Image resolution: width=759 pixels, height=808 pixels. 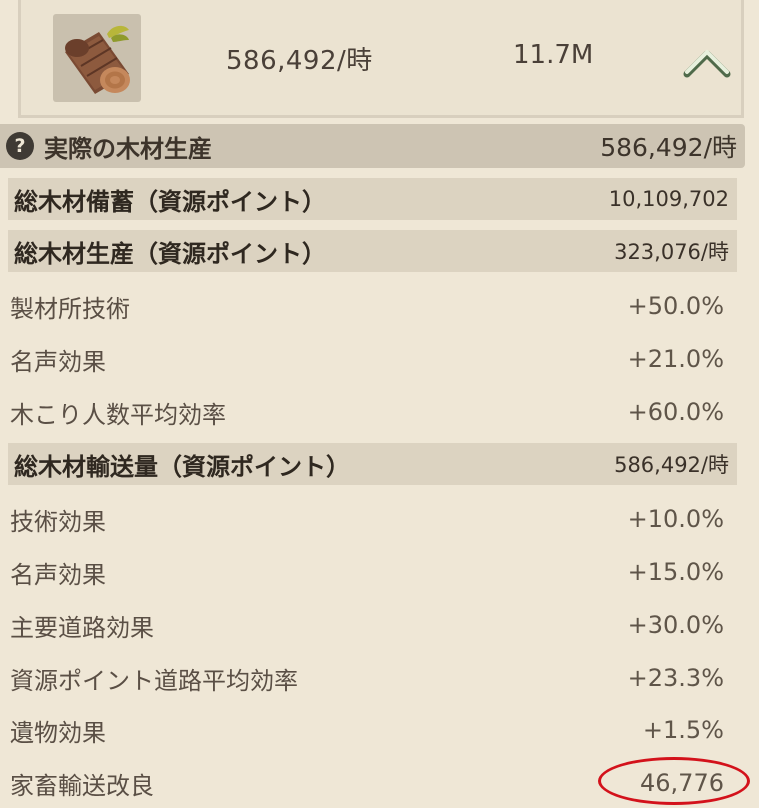 I want to click on row-label: 木こり人数平均効率, so click(x=118, y=414).